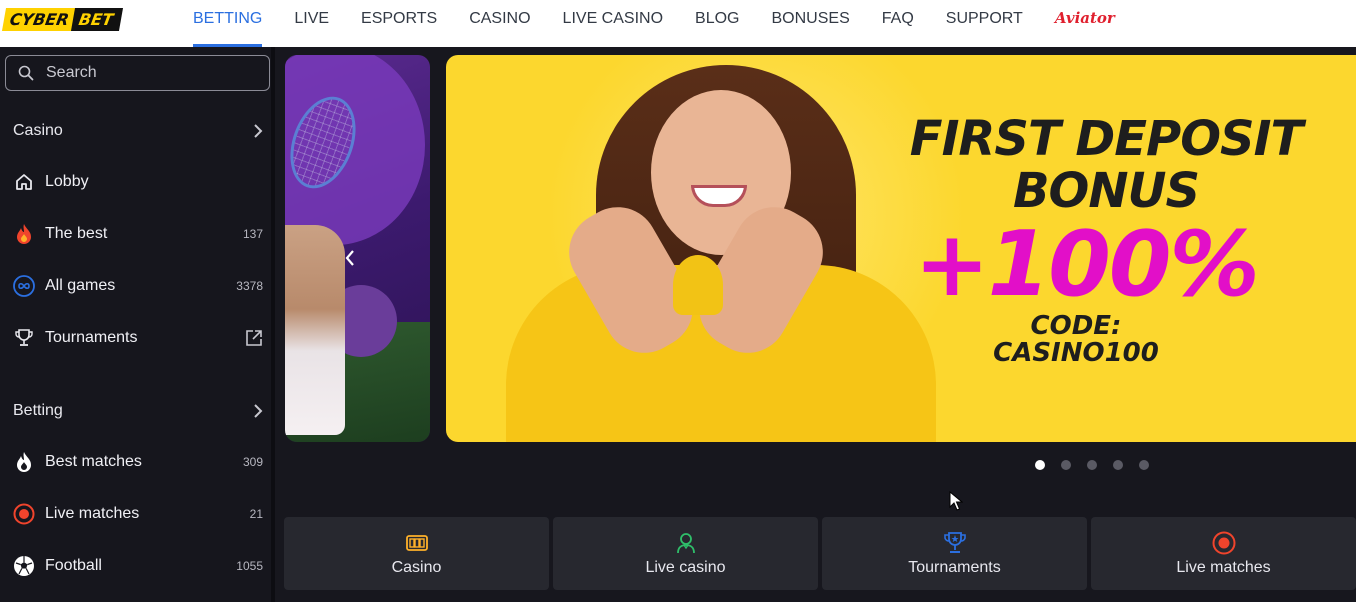 This screenshot has width=1356, height=602. I want to click on sidebar-item-best-matches: Best matches 309, so click(138, 462).